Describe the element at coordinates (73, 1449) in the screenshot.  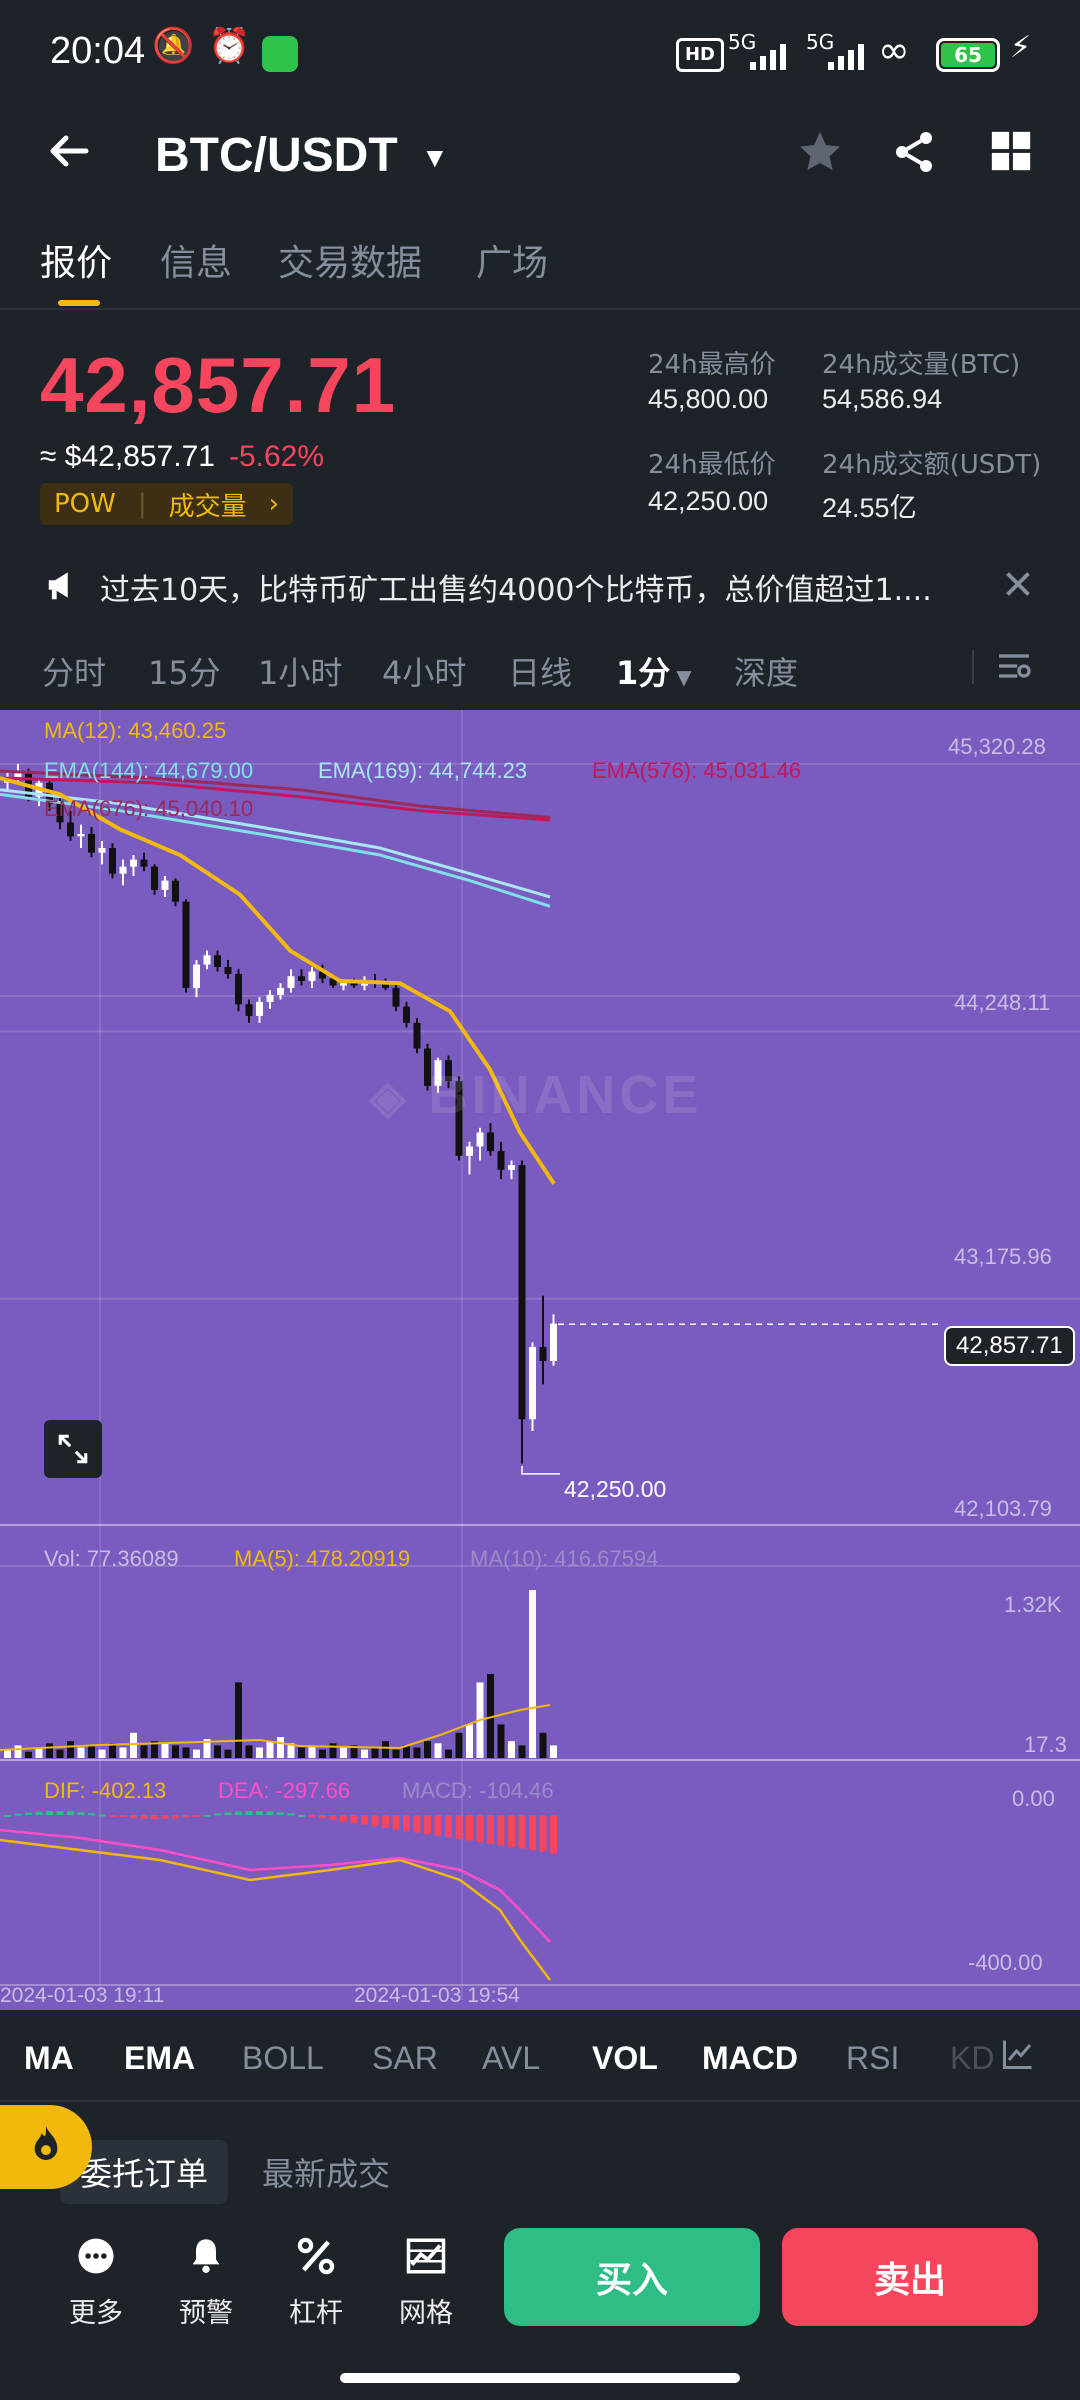
I see `fullscreen-expand-icon` at that location.